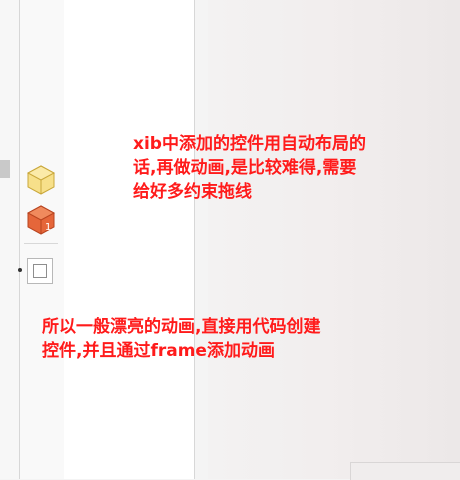 The width and height of the screenshot is (460, 480). I want to click on annotation-line: 控件,并且通过frame添加动画, so click(158, 351).